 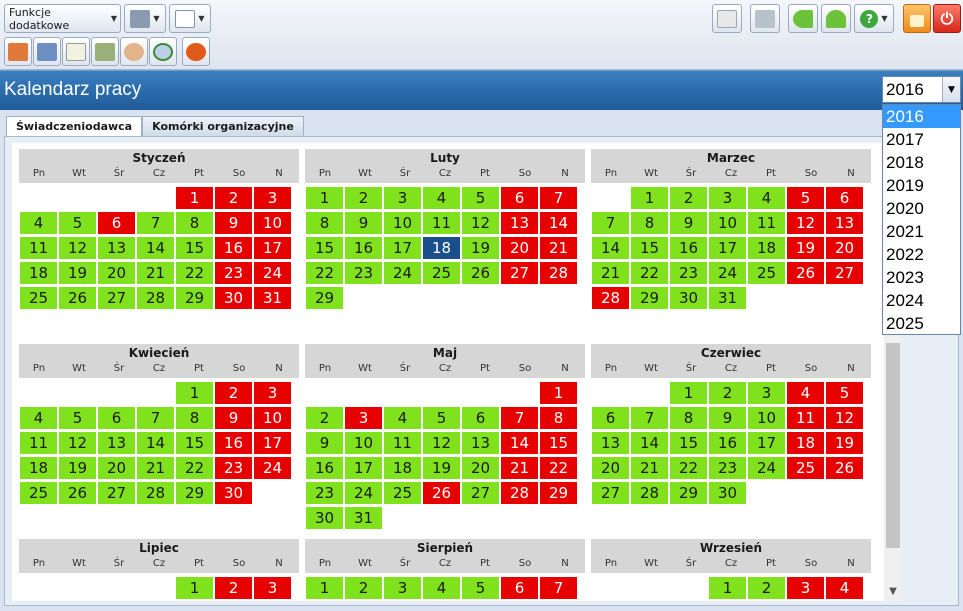 What do you see at coordinates (921, 231) in the screenshot?
I see `year-option: 2021` at bounding box center [921, 231].